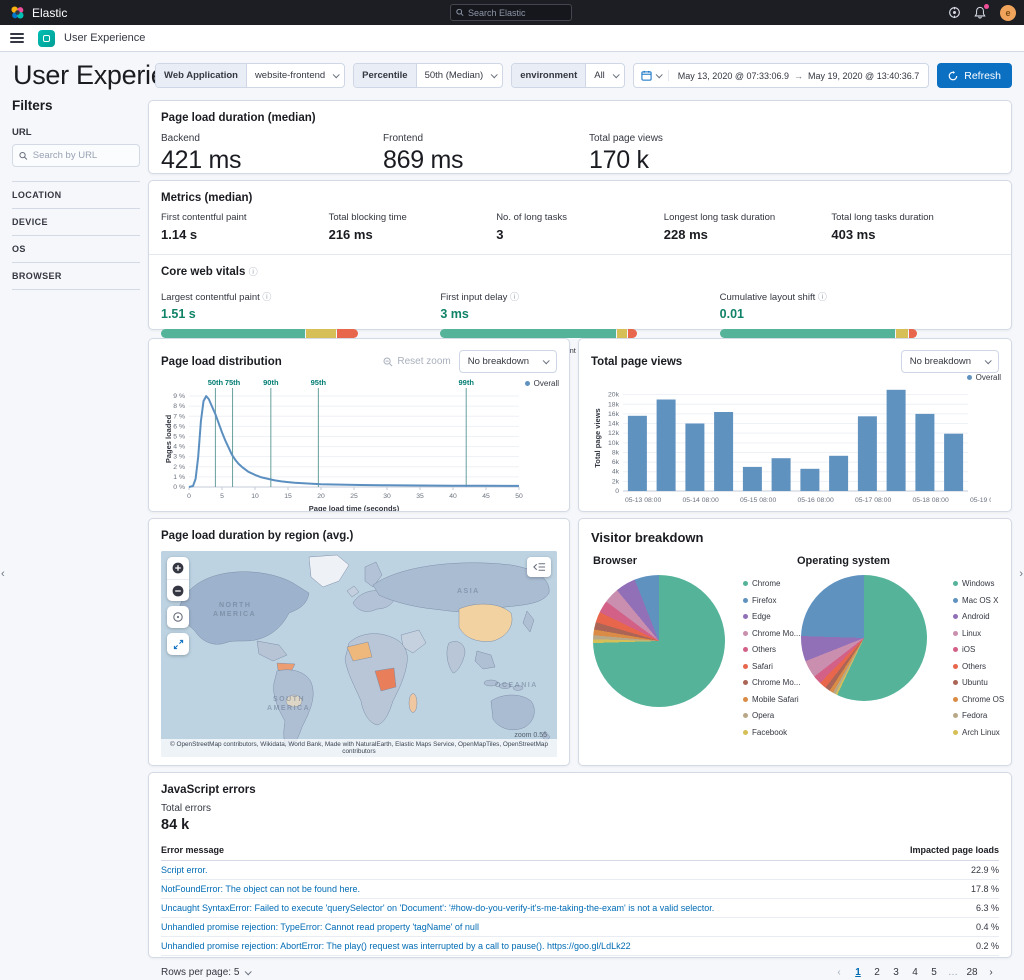 The width and height of the screenshot is (1024, 980). Describe the element at coordinates (539, 567) in the screenshot. I see `map-legend-collapse-button` at that location.